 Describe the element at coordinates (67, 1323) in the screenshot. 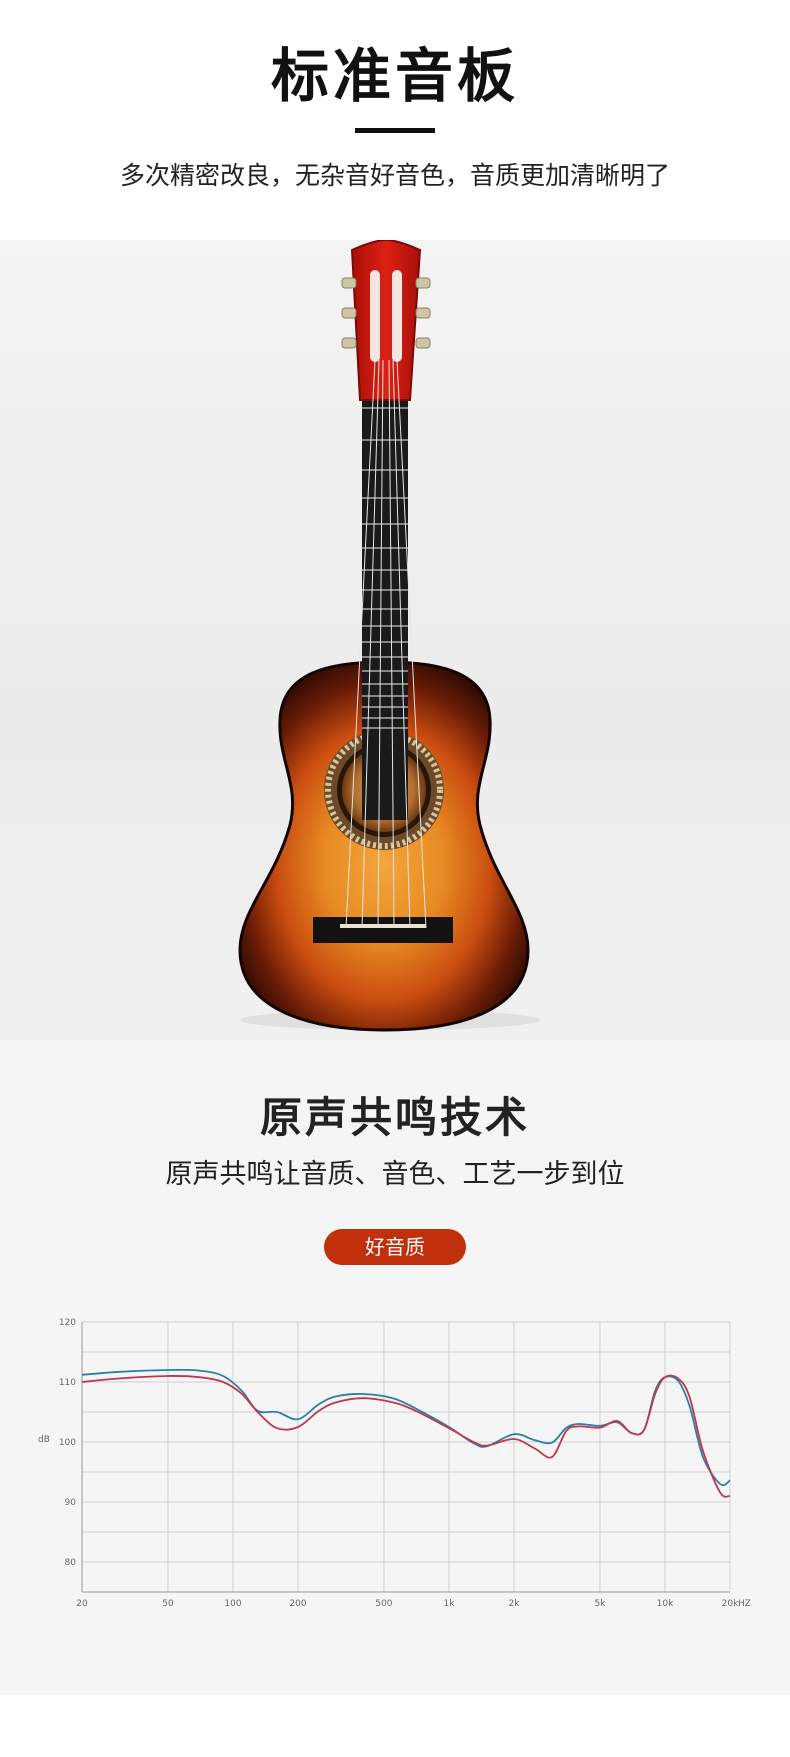

I see `y-tick-label: 120` at that location.